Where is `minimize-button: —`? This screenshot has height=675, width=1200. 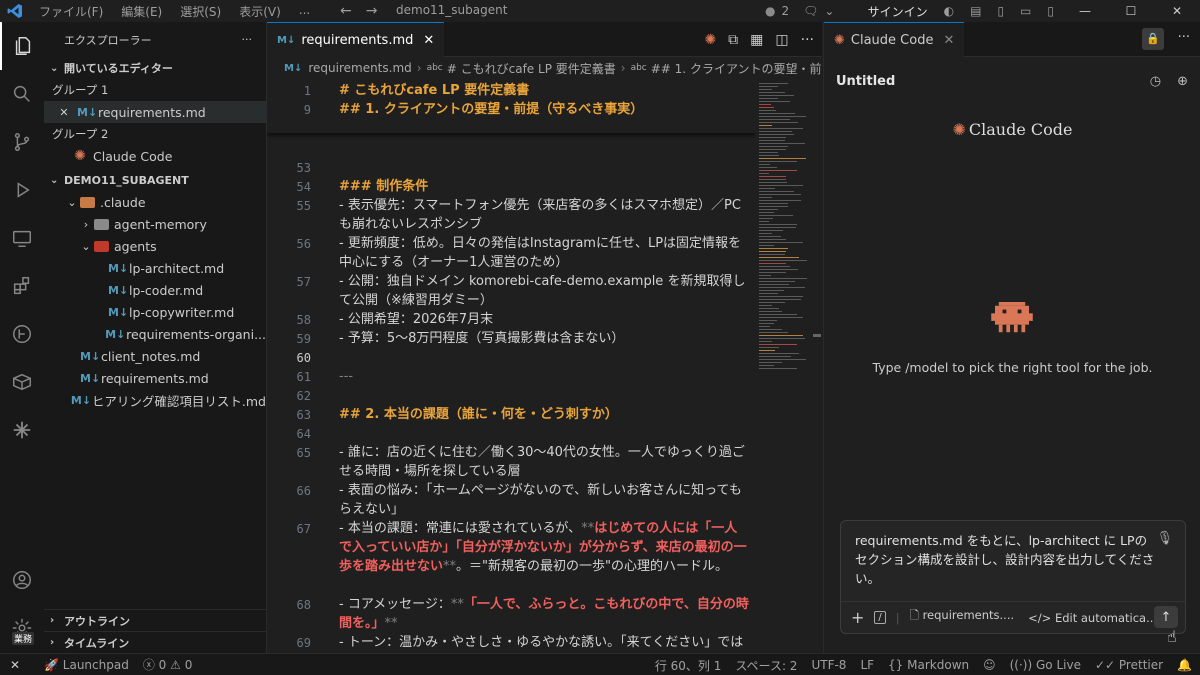
minimize-button: — is located at coordinates (1085, 11).